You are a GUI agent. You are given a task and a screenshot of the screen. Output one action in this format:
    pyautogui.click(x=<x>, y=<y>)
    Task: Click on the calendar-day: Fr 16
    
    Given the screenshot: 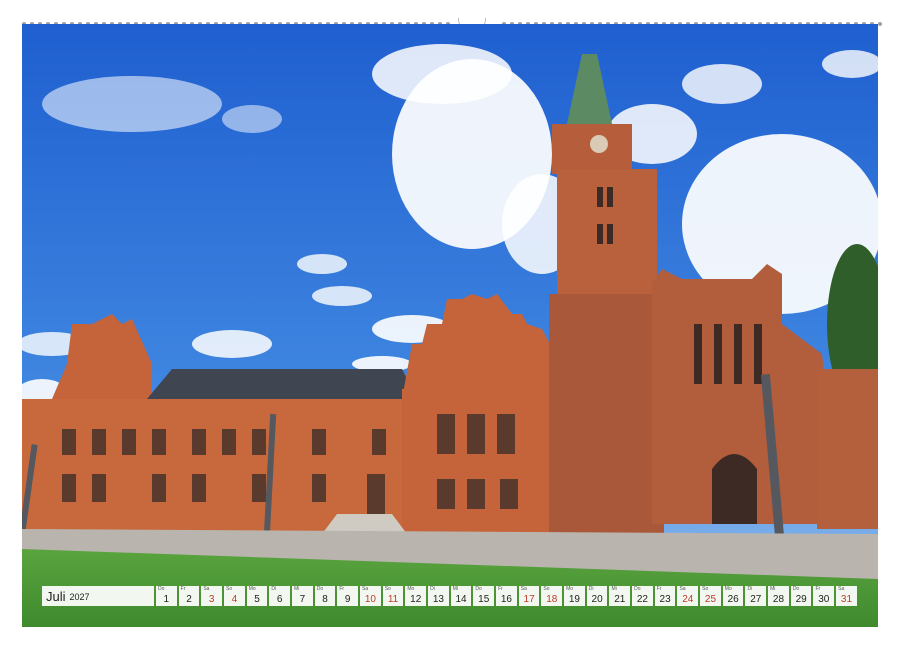 What is the action you would take?
    pyautogui.click(x=506, y=596)
    